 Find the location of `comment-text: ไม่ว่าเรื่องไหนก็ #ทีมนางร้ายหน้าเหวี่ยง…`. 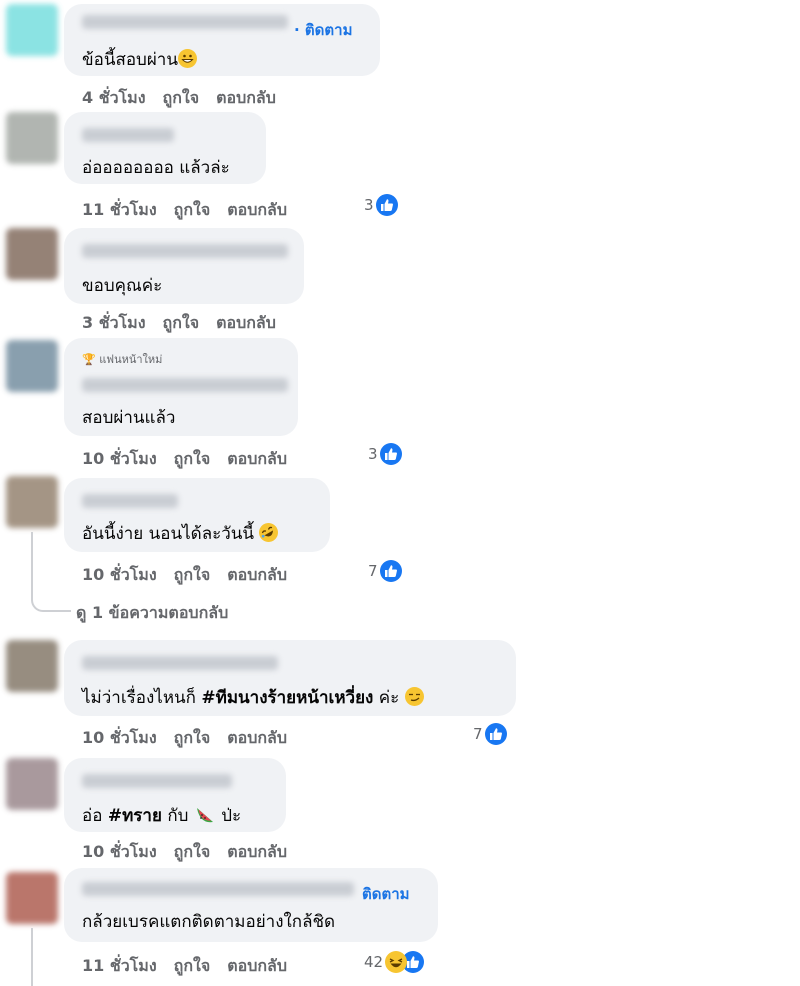

comment-text: ไม่ว่าเรื่องไหนก็ #ทีมนางร้ายหน้าเหวี่ยง… is located at coordinates (253, 697).